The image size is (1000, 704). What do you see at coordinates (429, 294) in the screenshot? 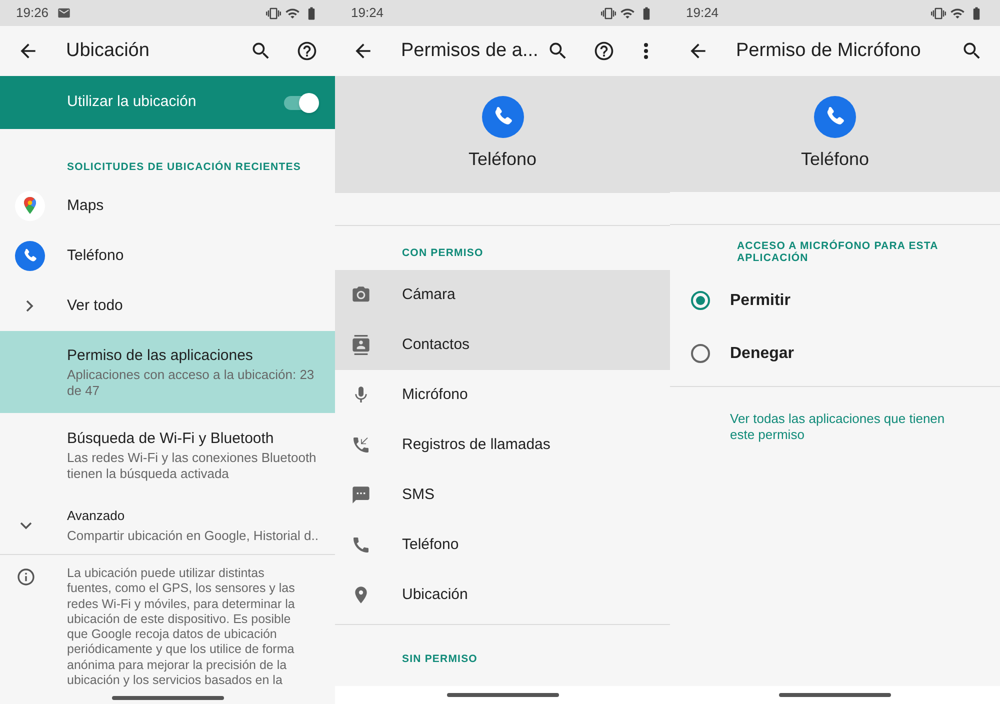
I see `row-label: Cámara` at bounding box center [429, 294].